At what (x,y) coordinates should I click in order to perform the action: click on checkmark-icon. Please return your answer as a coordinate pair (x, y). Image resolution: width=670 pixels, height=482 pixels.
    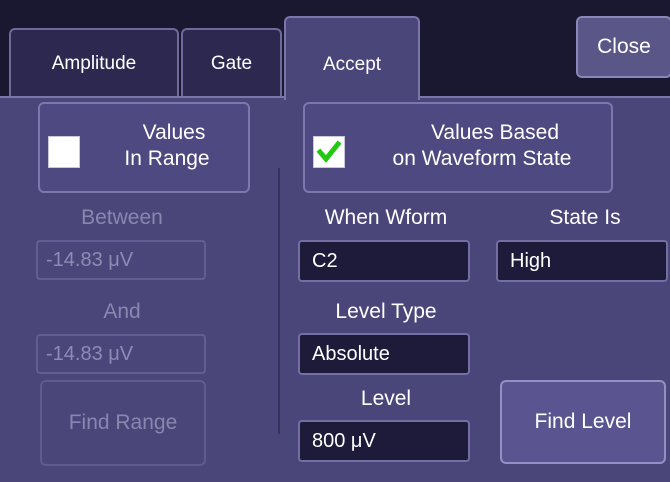
    Looking at the image, I should click on (329, 151).